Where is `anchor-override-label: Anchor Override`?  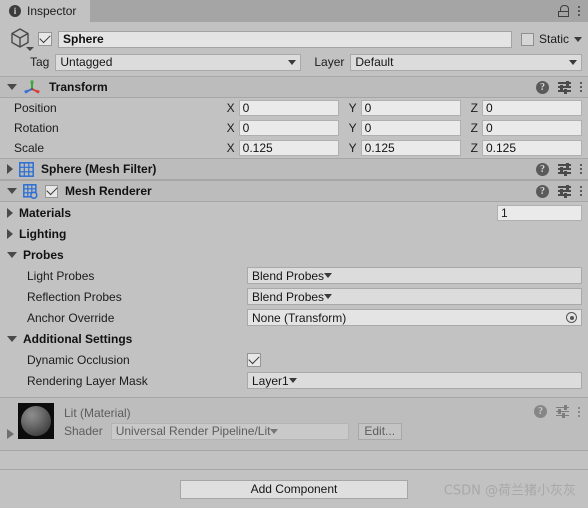 anchor-override-label: Anchor Override is located at coordinates (71, 317).